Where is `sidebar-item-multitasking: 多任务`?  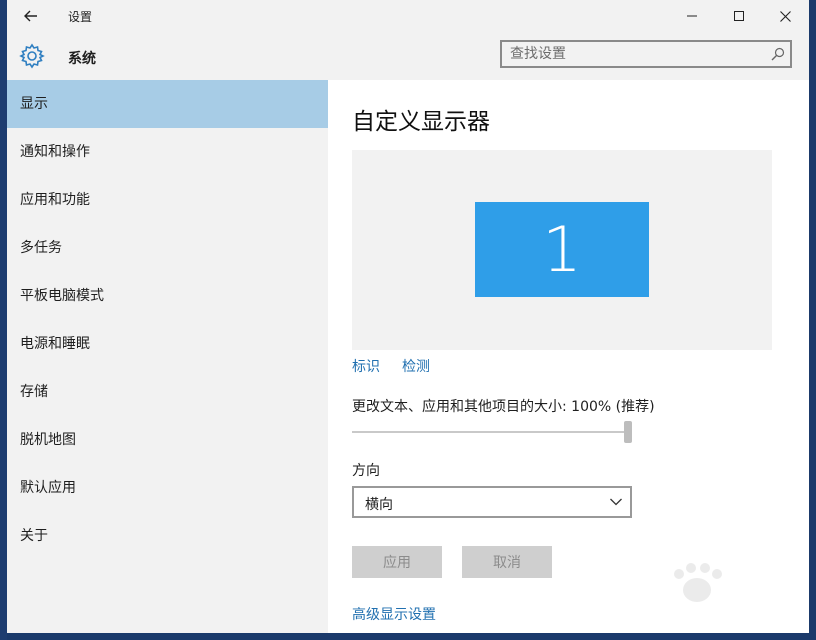
sidebar-item-multitasking: 多任务 is located at coordinates (167, 248).